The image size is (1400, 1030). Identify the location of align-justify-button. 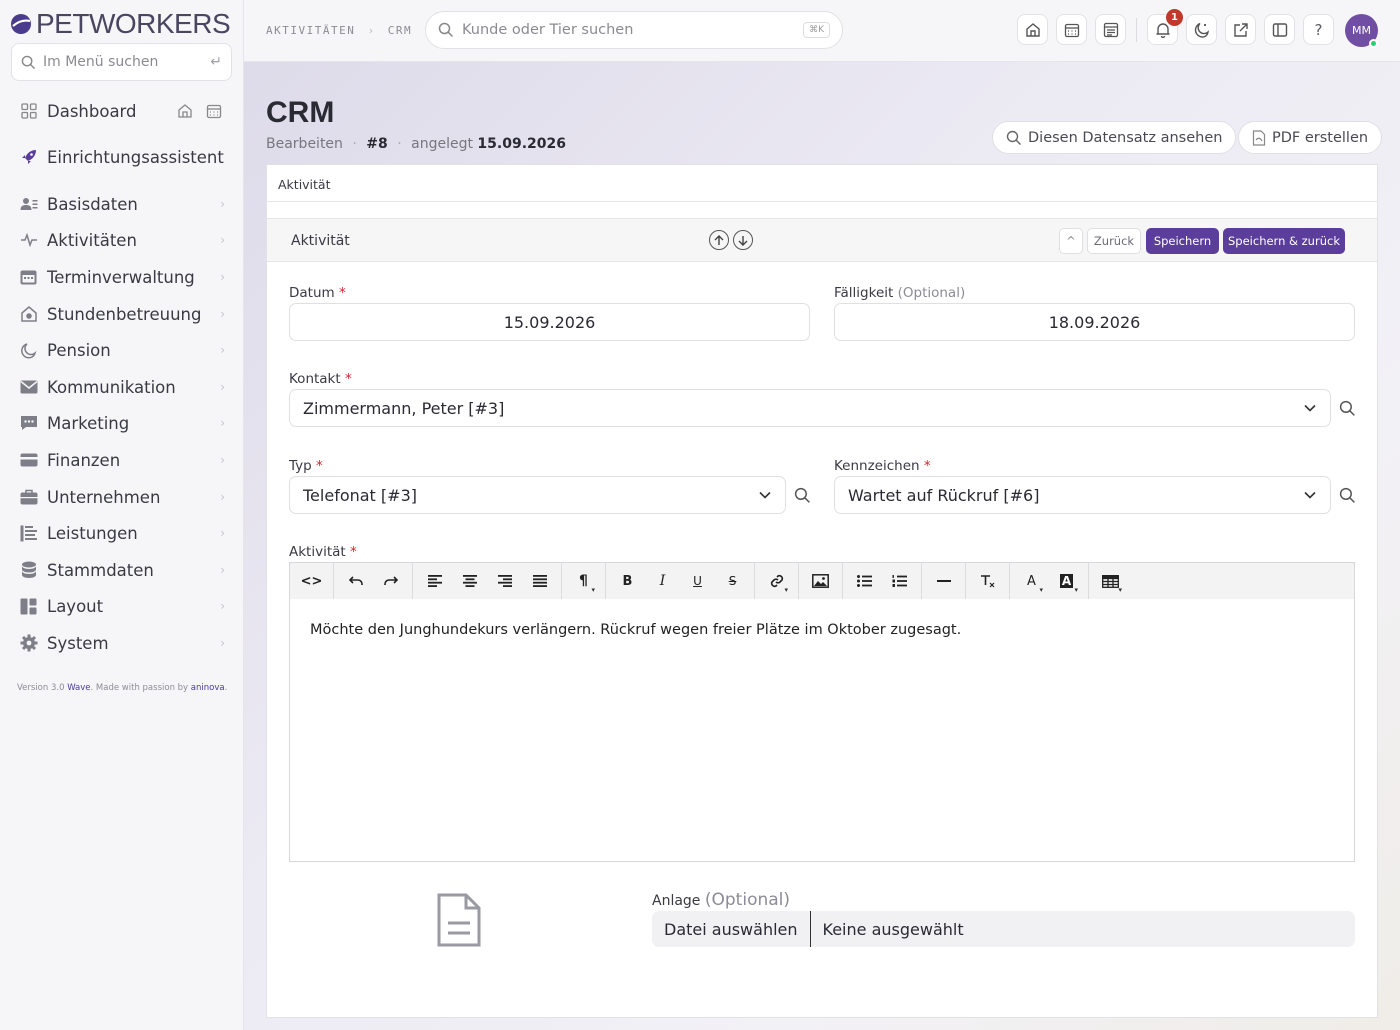
(539, 581).